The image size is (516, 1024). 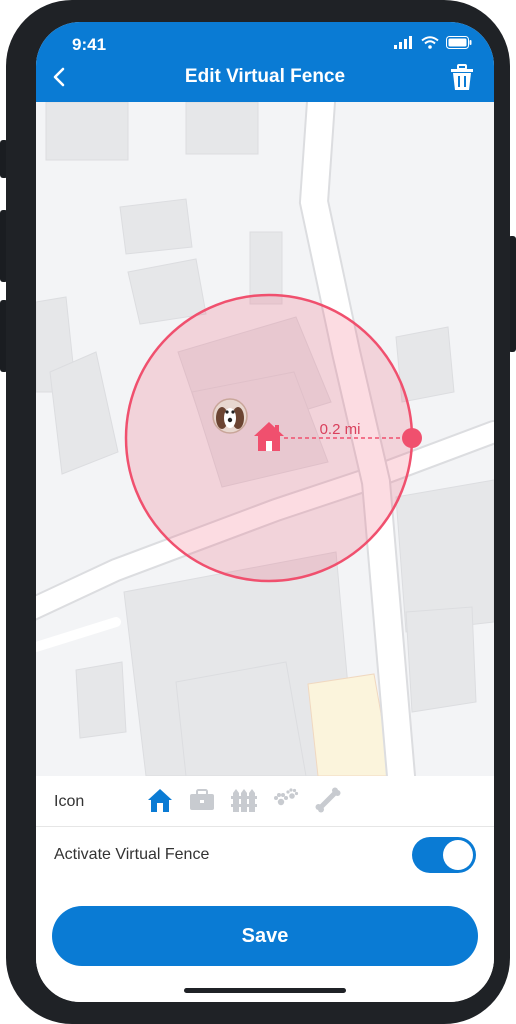 I want to click on icon-option-work, so click(x=202, y=800).